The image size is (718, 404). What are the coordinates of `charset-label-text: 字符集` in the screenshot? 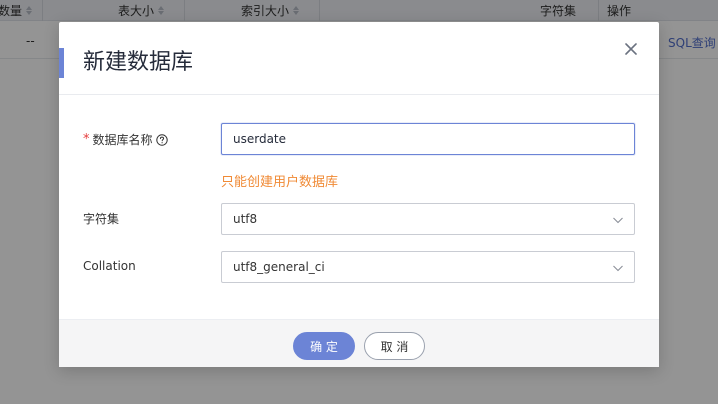 It's located at (101, 219).